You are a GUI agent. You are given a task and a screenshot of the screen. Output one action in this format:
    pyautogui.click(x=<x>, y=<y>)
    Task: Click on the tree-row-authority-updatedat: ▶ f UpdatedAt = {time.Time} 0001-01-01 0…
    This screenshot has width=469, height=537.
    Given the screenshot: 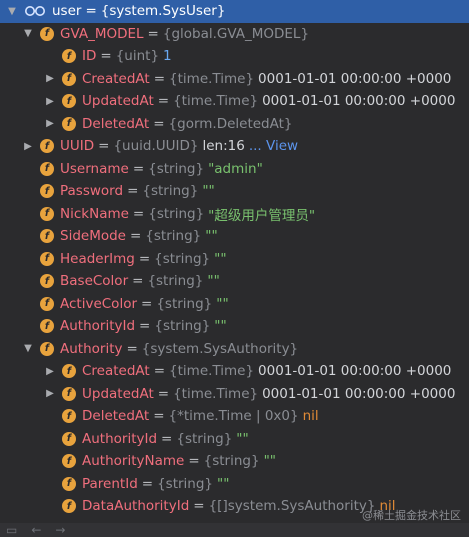 What is the action you would take?
    pyautogui.click(x=234, y=394)
    